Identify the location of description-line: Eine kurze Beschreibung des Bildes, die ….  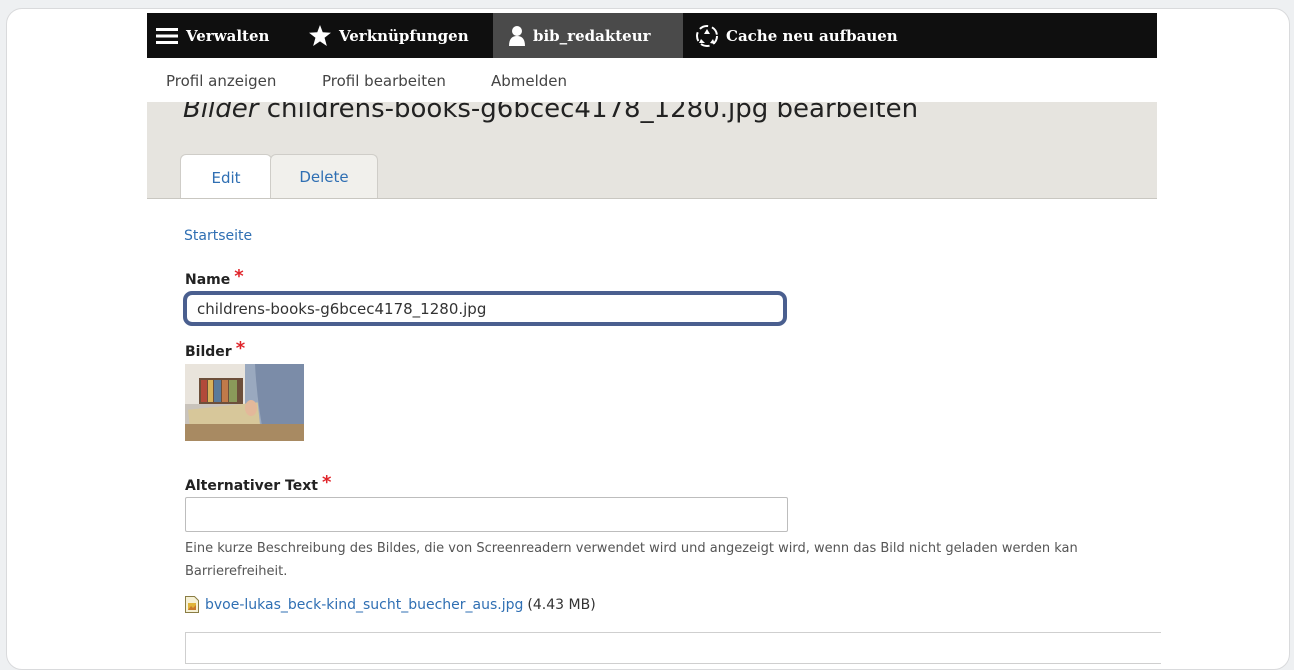
(631, 548).